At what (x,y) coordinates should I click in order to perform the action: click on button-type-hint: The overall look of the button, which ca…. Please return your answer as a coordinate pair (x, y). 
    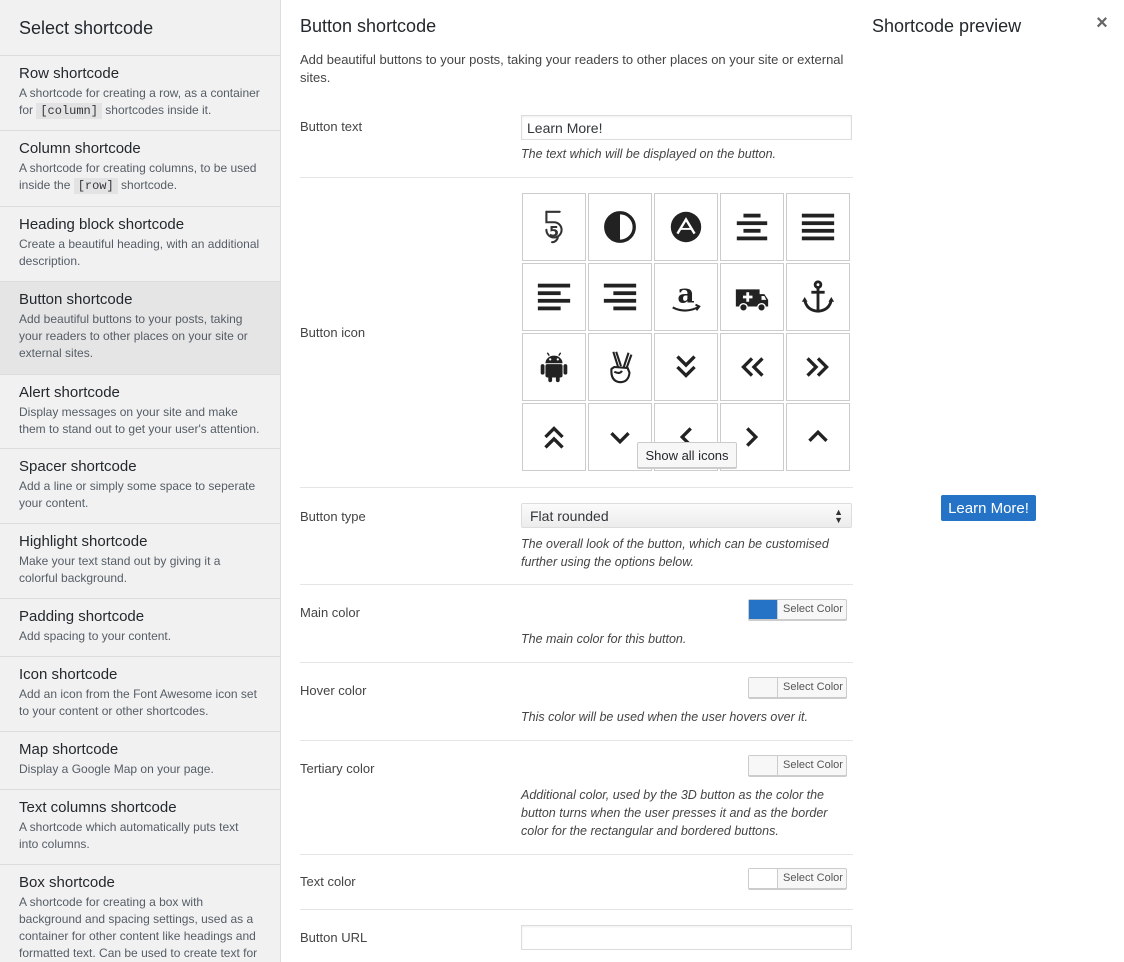
    Looking at the image, I should click on (675, 553).